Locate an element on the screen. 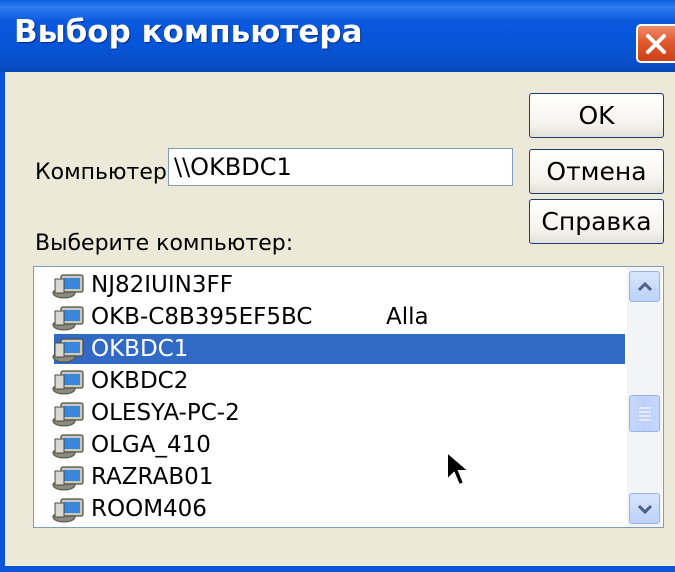  chevron-down-icon is located at coordinates (645, 509).